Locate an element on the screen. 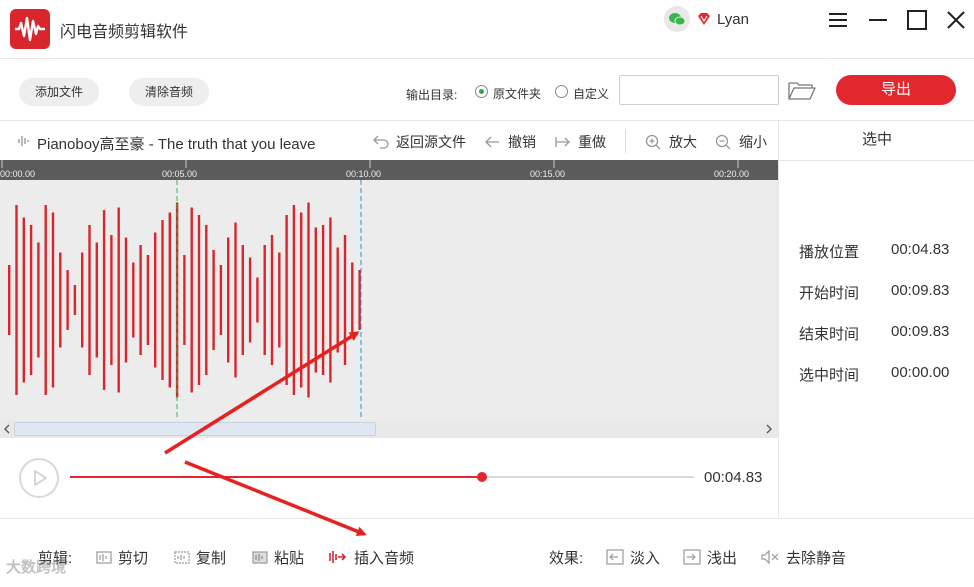 This screenshot has height=587, width=974. scroll-left-icon is located at coordinates (7, 429).